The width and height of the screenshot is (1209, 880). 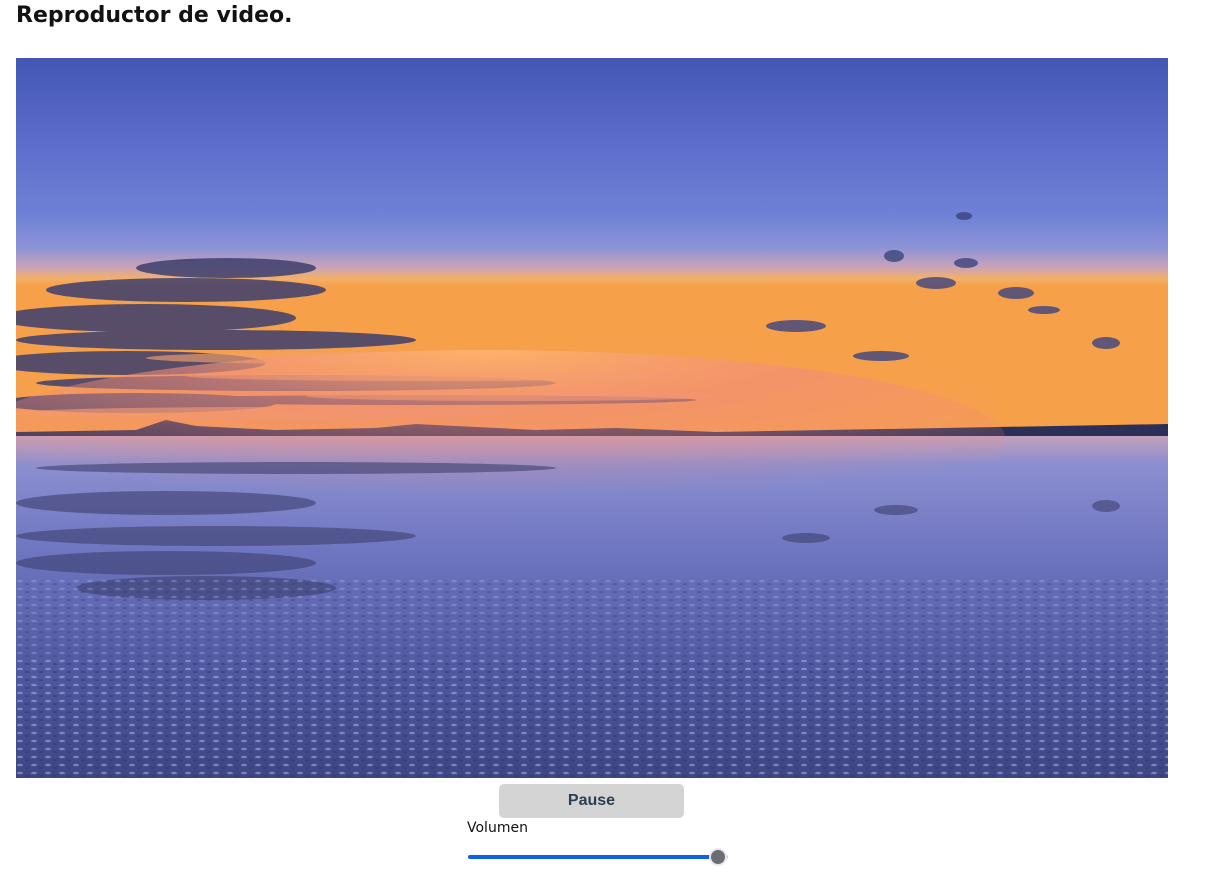 What do you see at coordinates (593, 857) in the screenshot?
I see `volume-slider-fill` at bounding box center [593, 857].